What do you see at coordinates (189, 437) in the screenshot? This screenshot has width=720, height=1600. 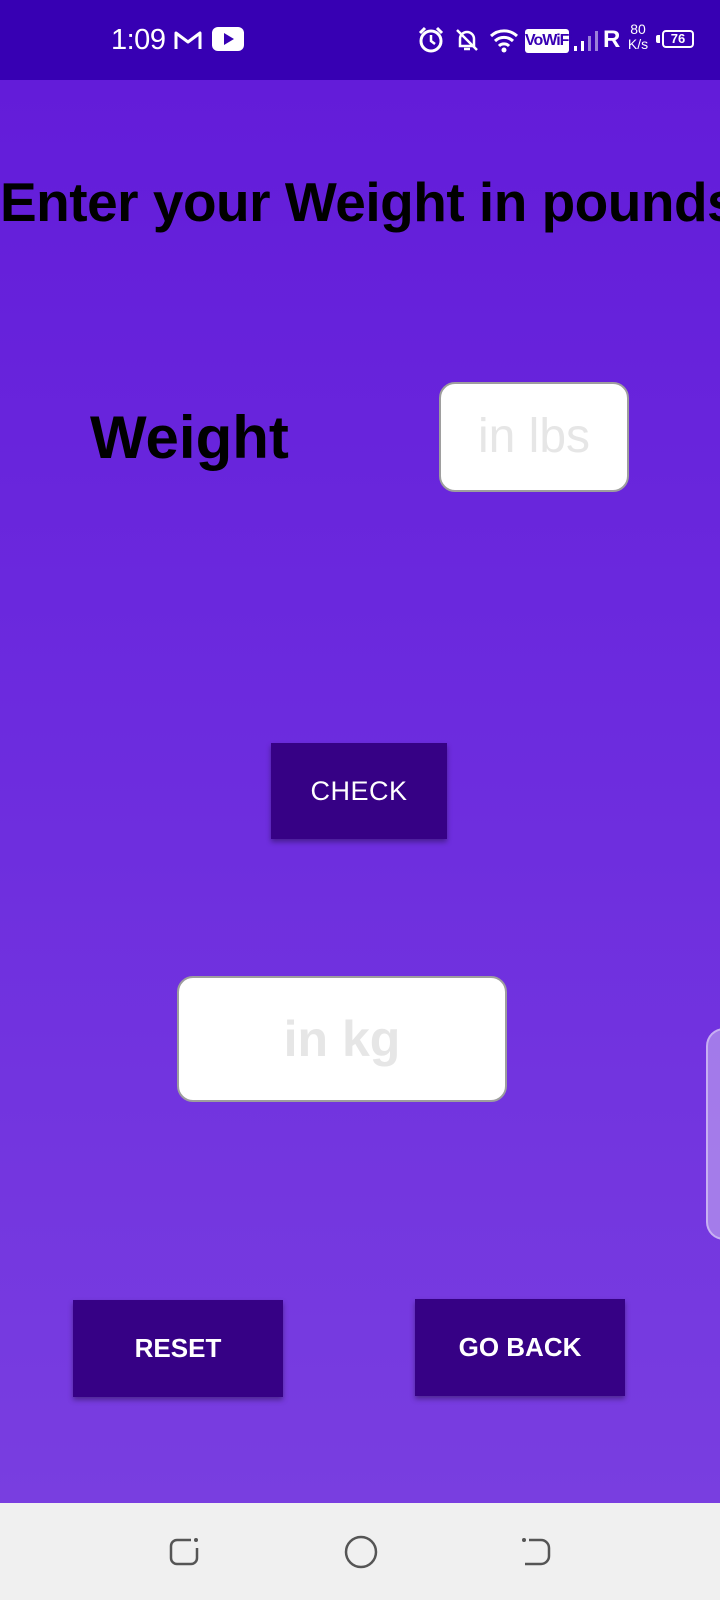 I see `weight-label: Weight` at bounding box center [189, 437].